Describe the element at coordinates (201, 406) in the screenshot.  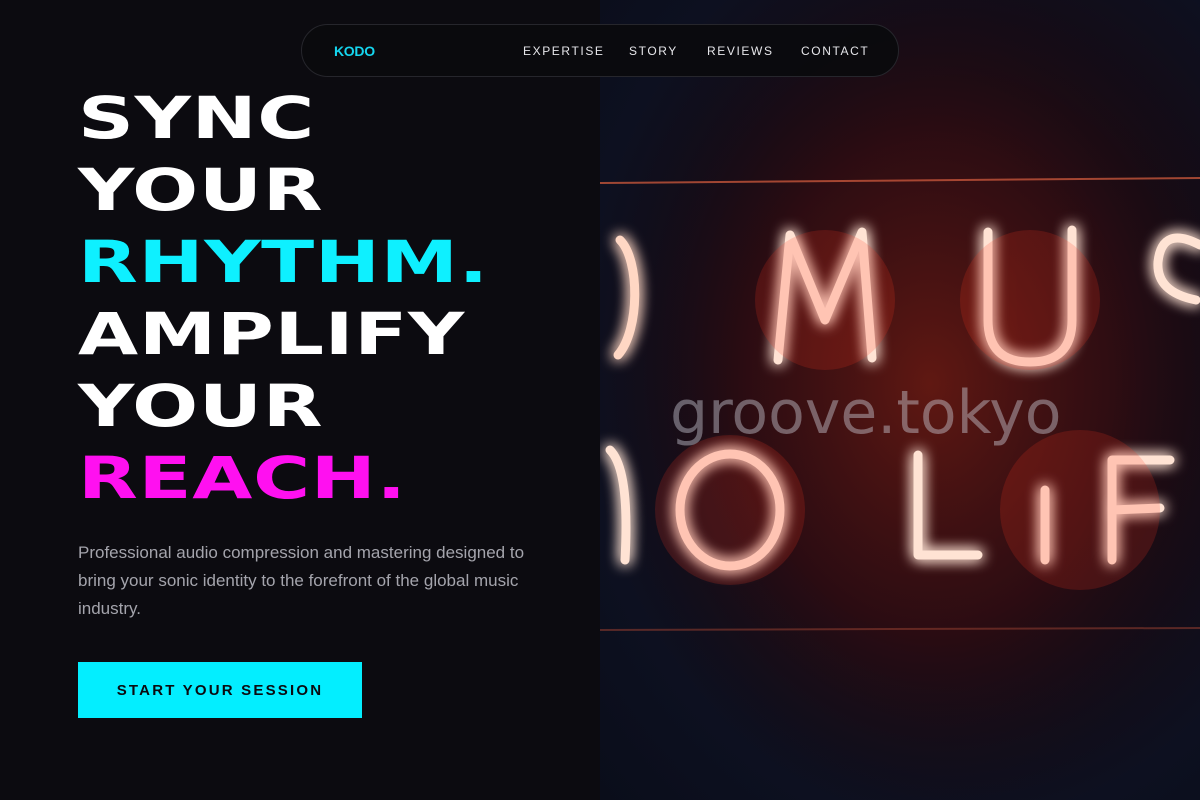
I see `headline-line-your-2: YOUR` at that location.